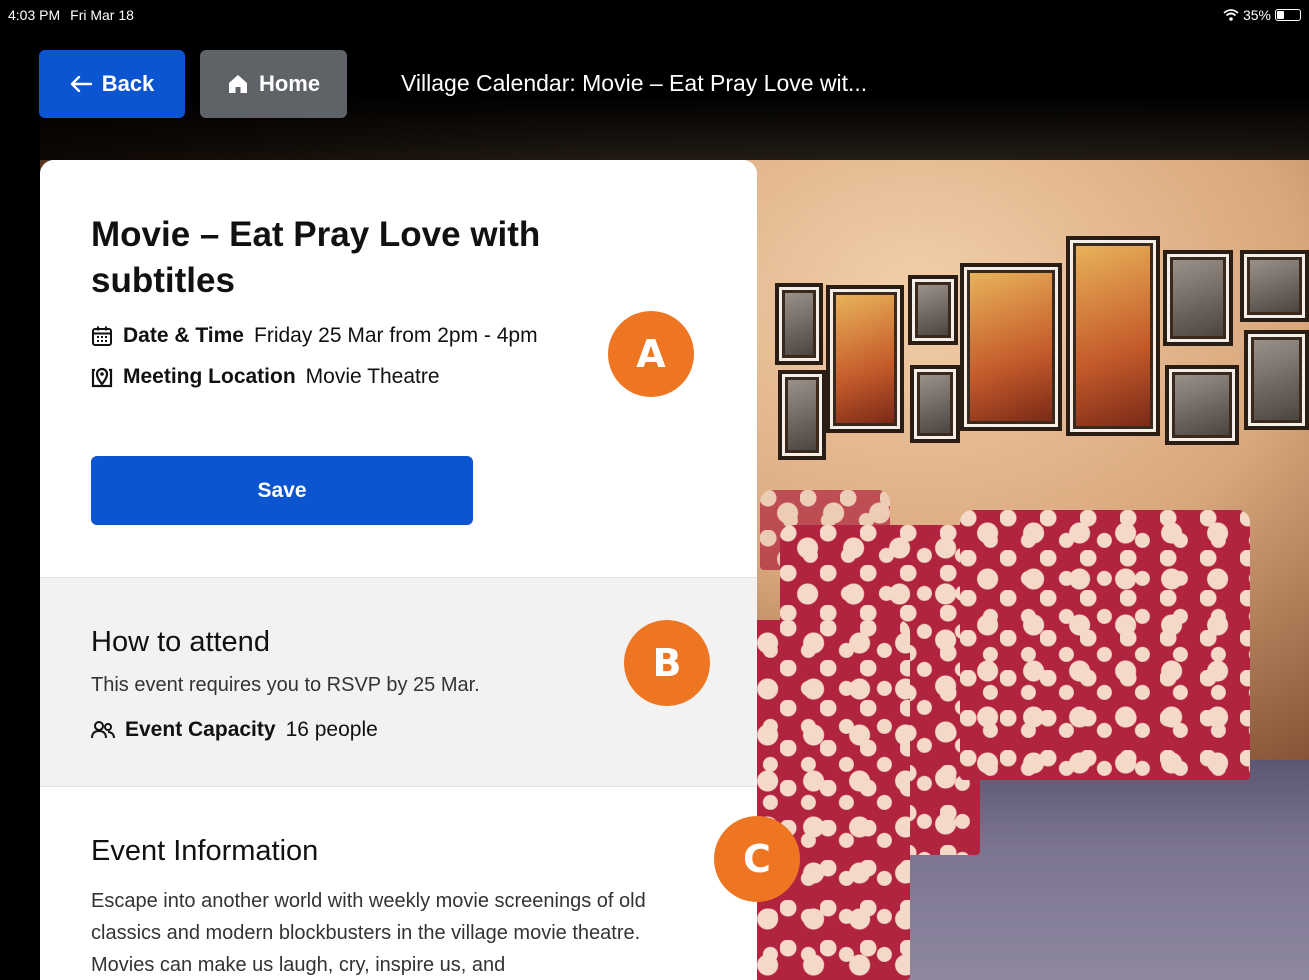  What do you see at coordinates (667, 663) in the screenshot?
I see `callout-marker-b: B` at bounding box center [667, 663].